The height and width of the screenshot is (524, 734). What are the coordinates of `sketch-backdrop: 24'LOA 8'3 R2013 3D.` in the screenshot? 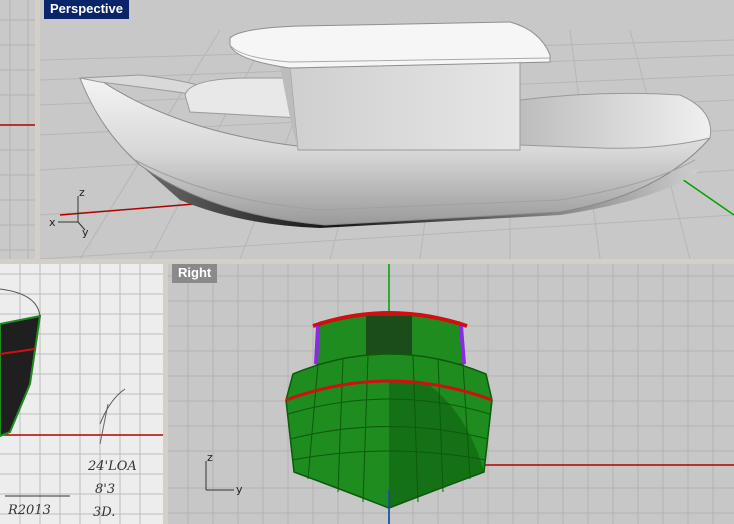 It's located at (81, 394).